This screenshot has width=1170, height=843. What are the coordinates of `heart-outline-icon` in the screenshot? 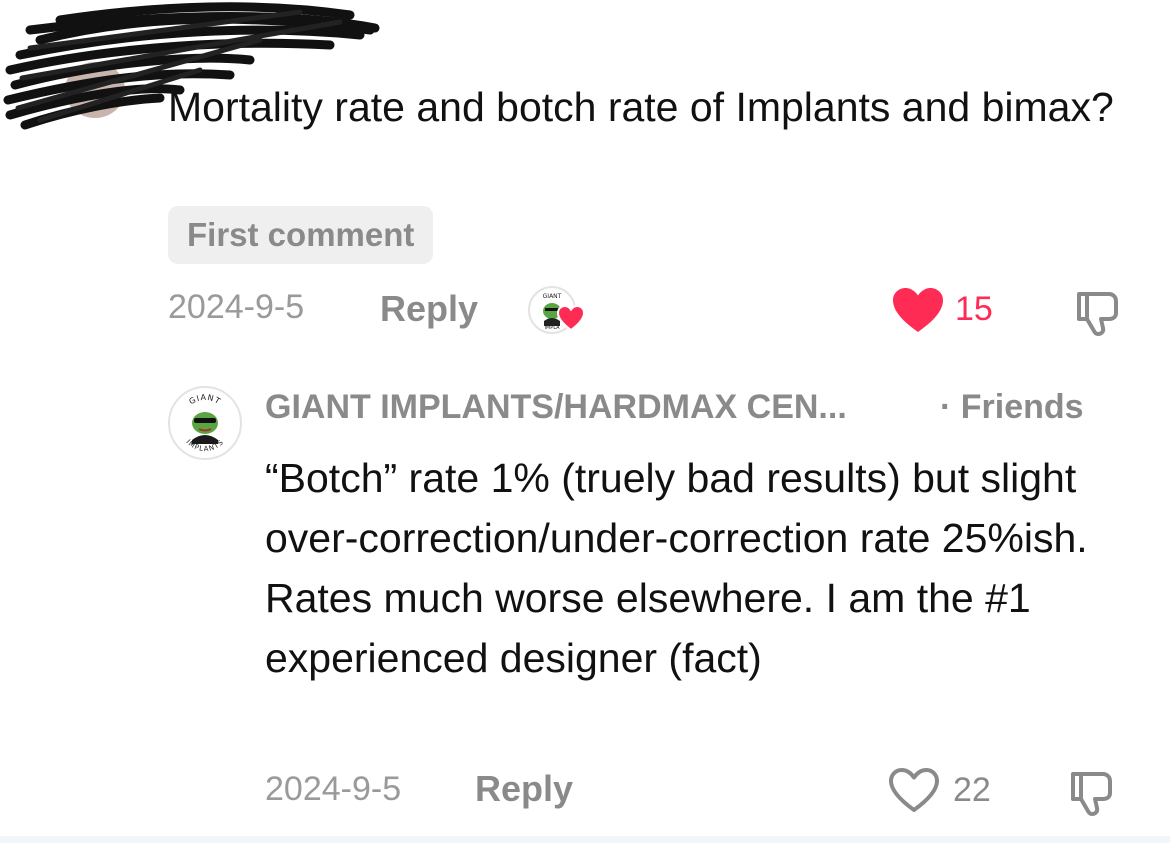 It's located at (914, 790).